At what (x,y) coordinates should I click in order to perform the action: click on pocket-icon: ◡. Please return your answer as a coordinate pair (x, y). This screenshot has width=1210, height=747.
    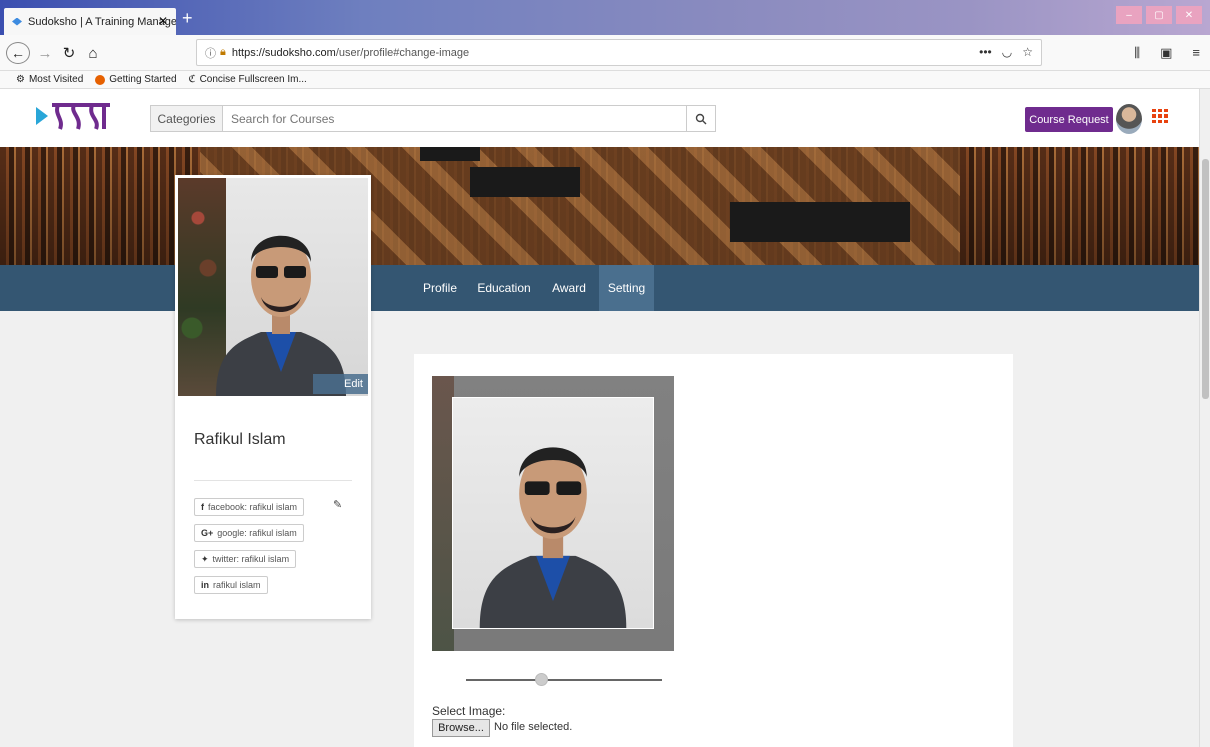
    Looking at the image, I should click on (1007, 52).